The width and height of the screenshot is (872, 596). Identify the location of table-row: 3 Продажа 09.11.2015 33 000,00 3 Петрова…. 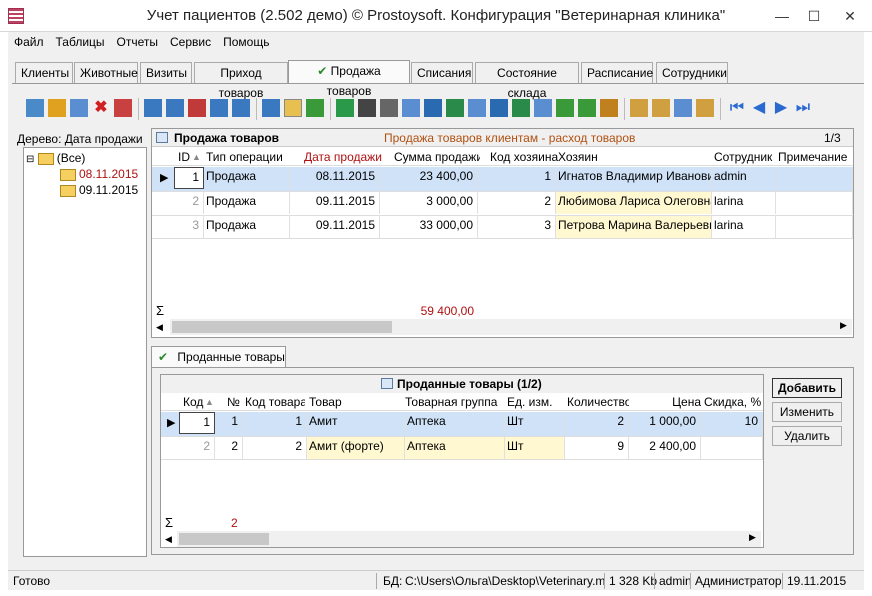
(502, 227).